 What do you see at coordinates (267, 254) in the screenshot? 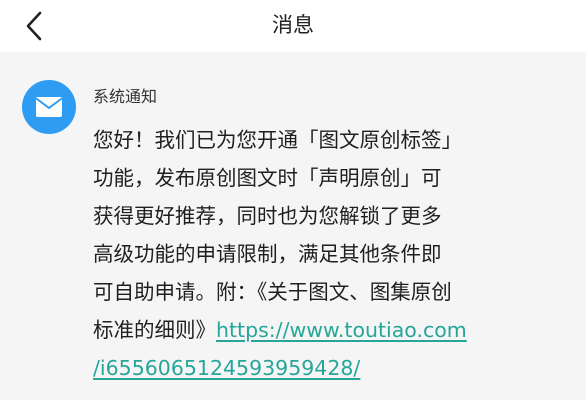
I see `message-line: 高级功能的申请限制，满足其他条件即` at bounding box center [267, 254].